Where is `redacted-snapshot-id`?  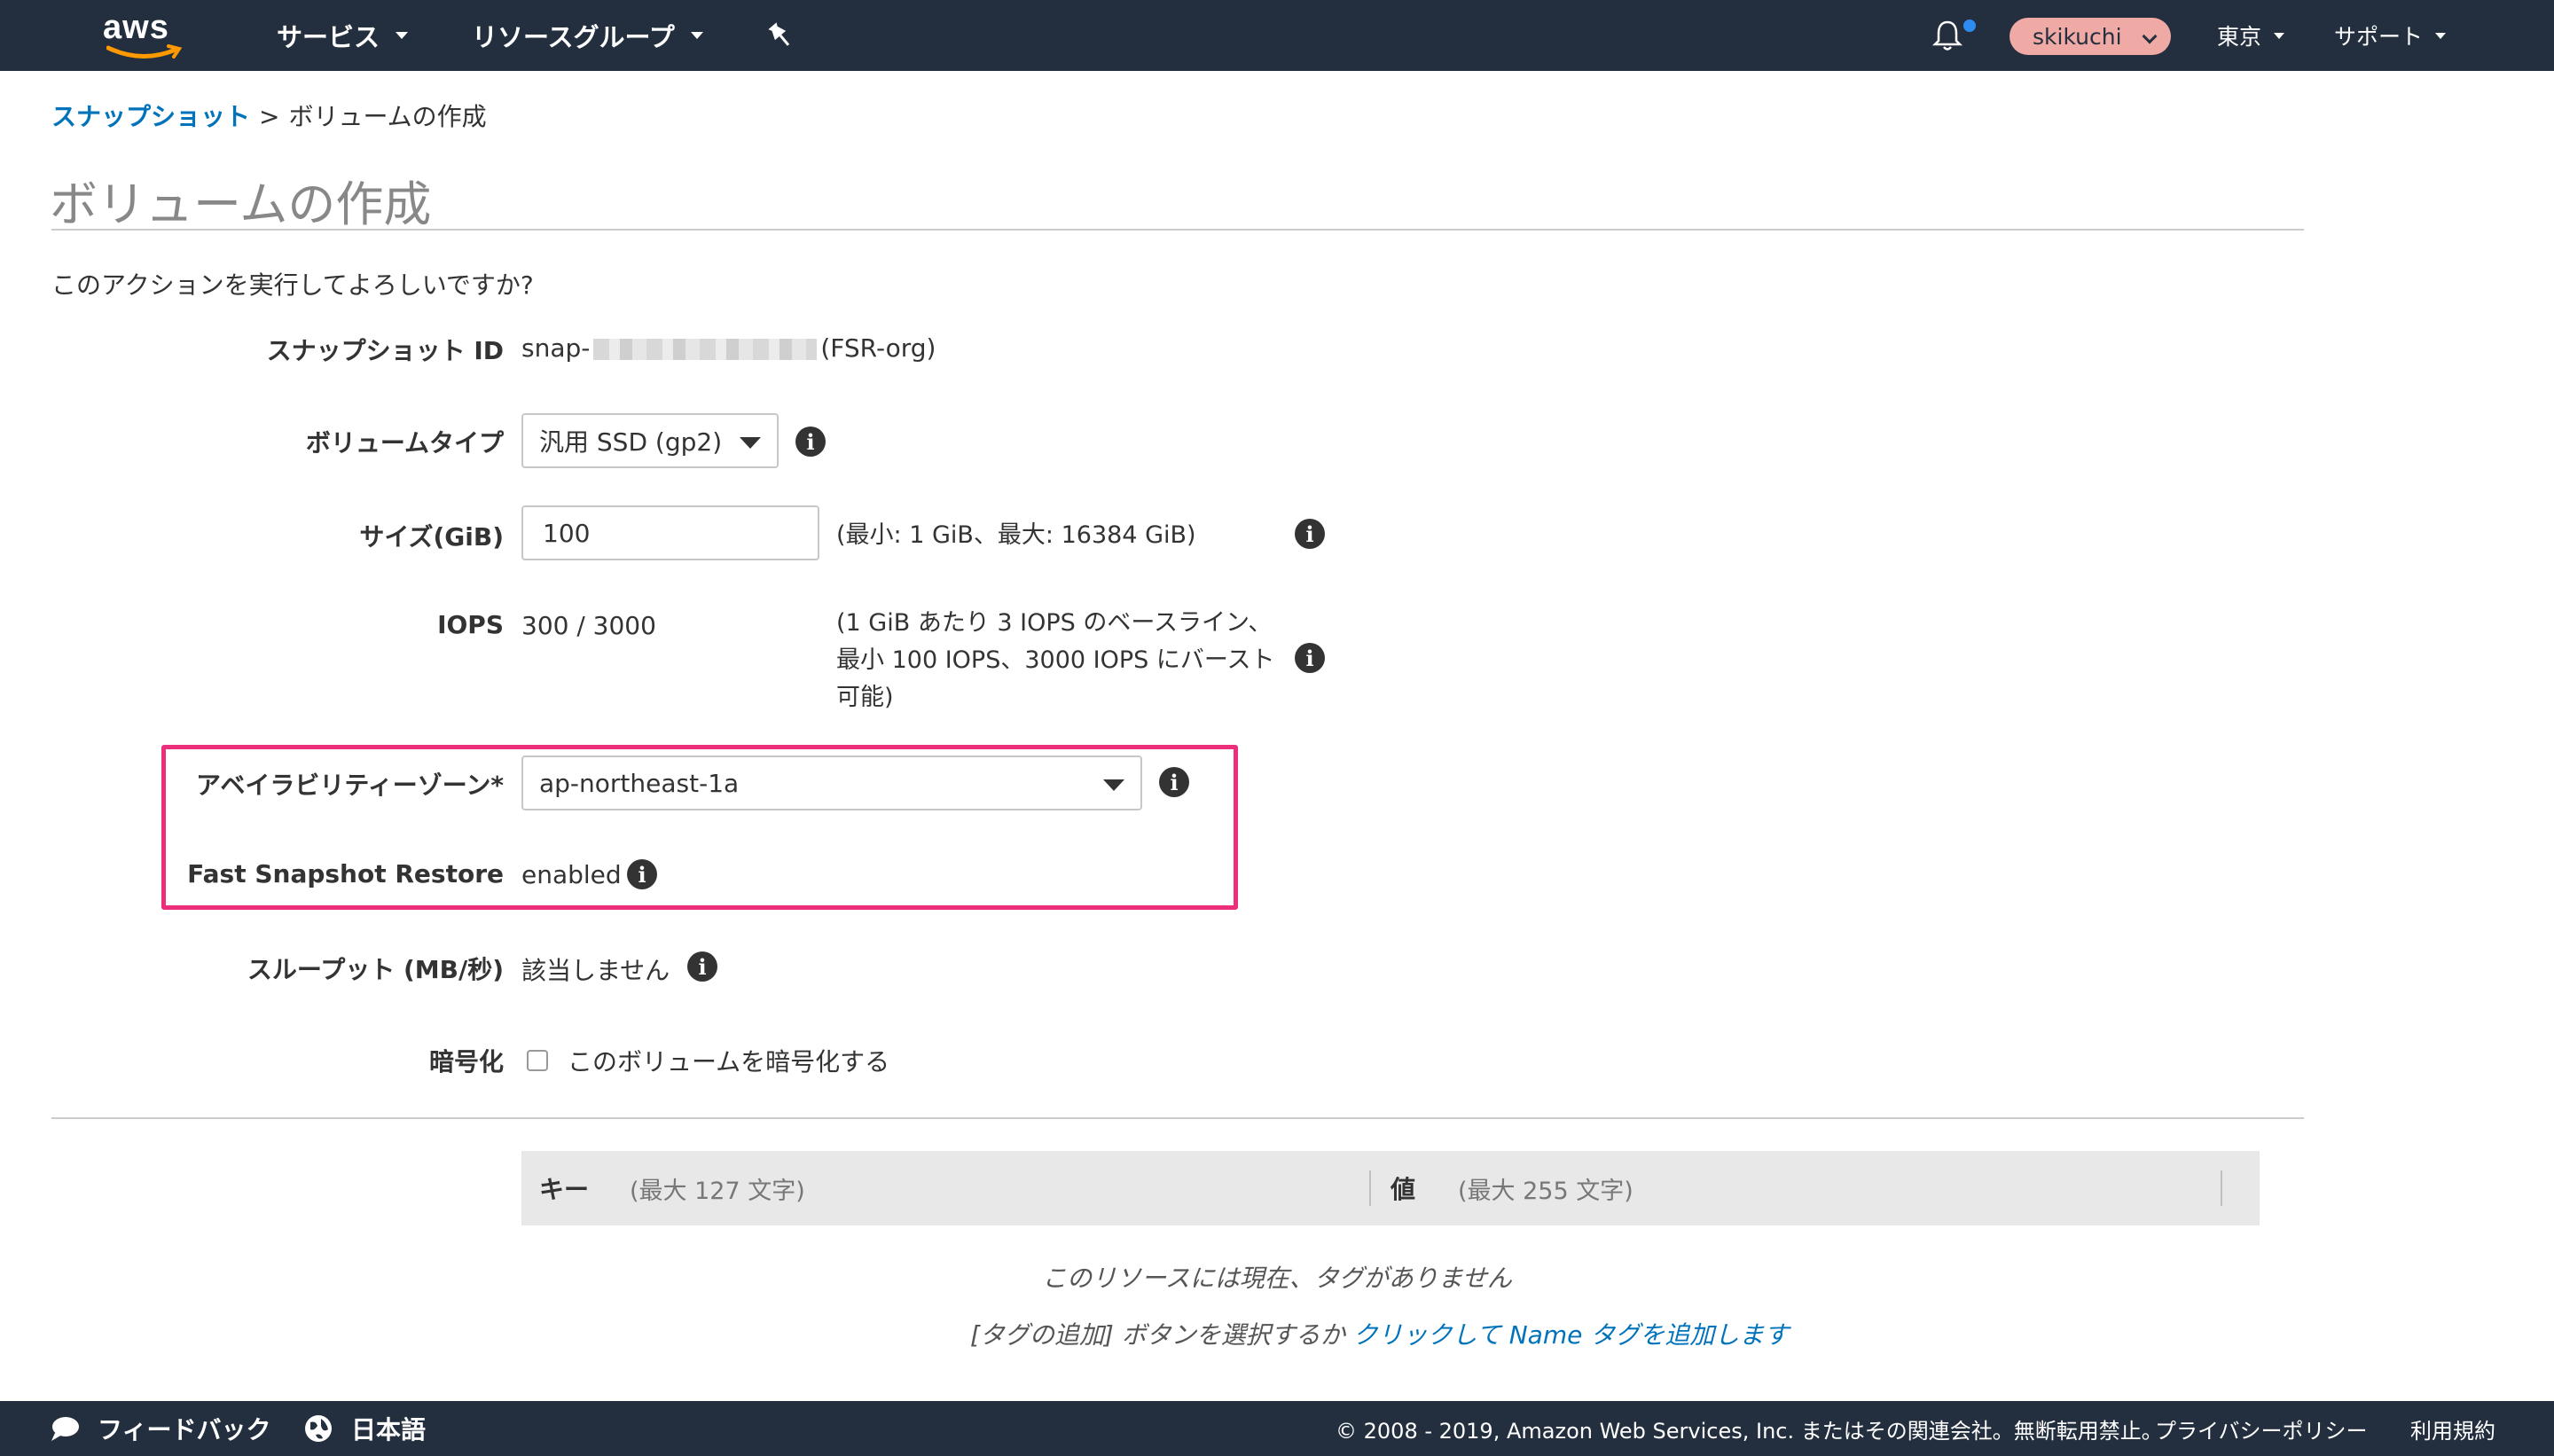 redacted-snapshot-id is located at coordinates (705, 349).